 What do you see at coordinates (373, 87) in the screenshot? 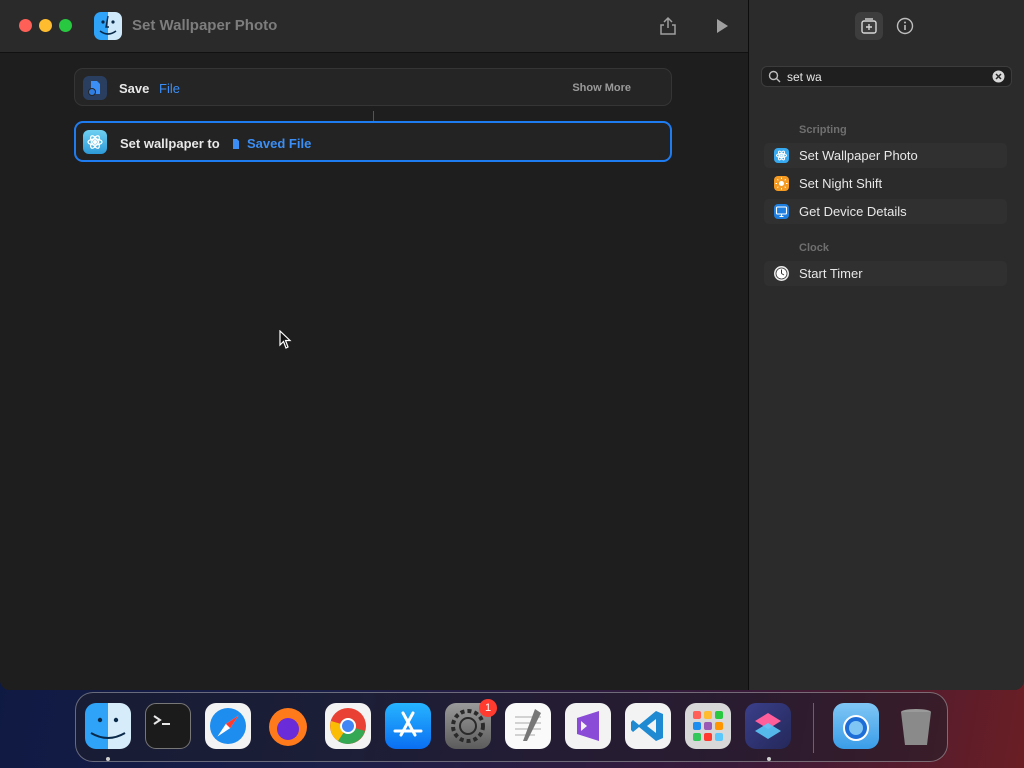
I see `save-file-action: Save File Show More` at bounding box center [373, 87].